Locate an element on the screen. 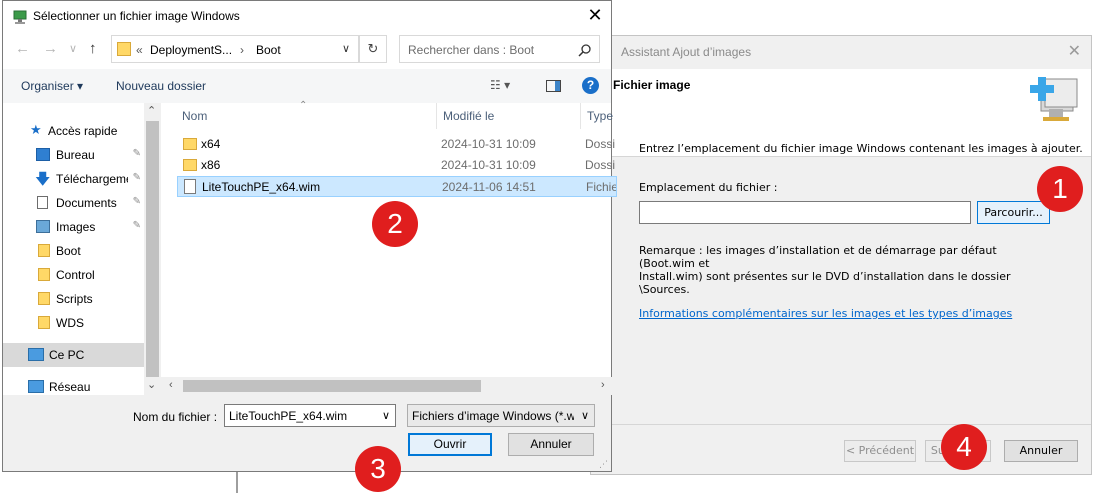 The width and height of the screenshot is (1118, 493). breadcrumb-overflow: « is located at coordinates (139, 50).